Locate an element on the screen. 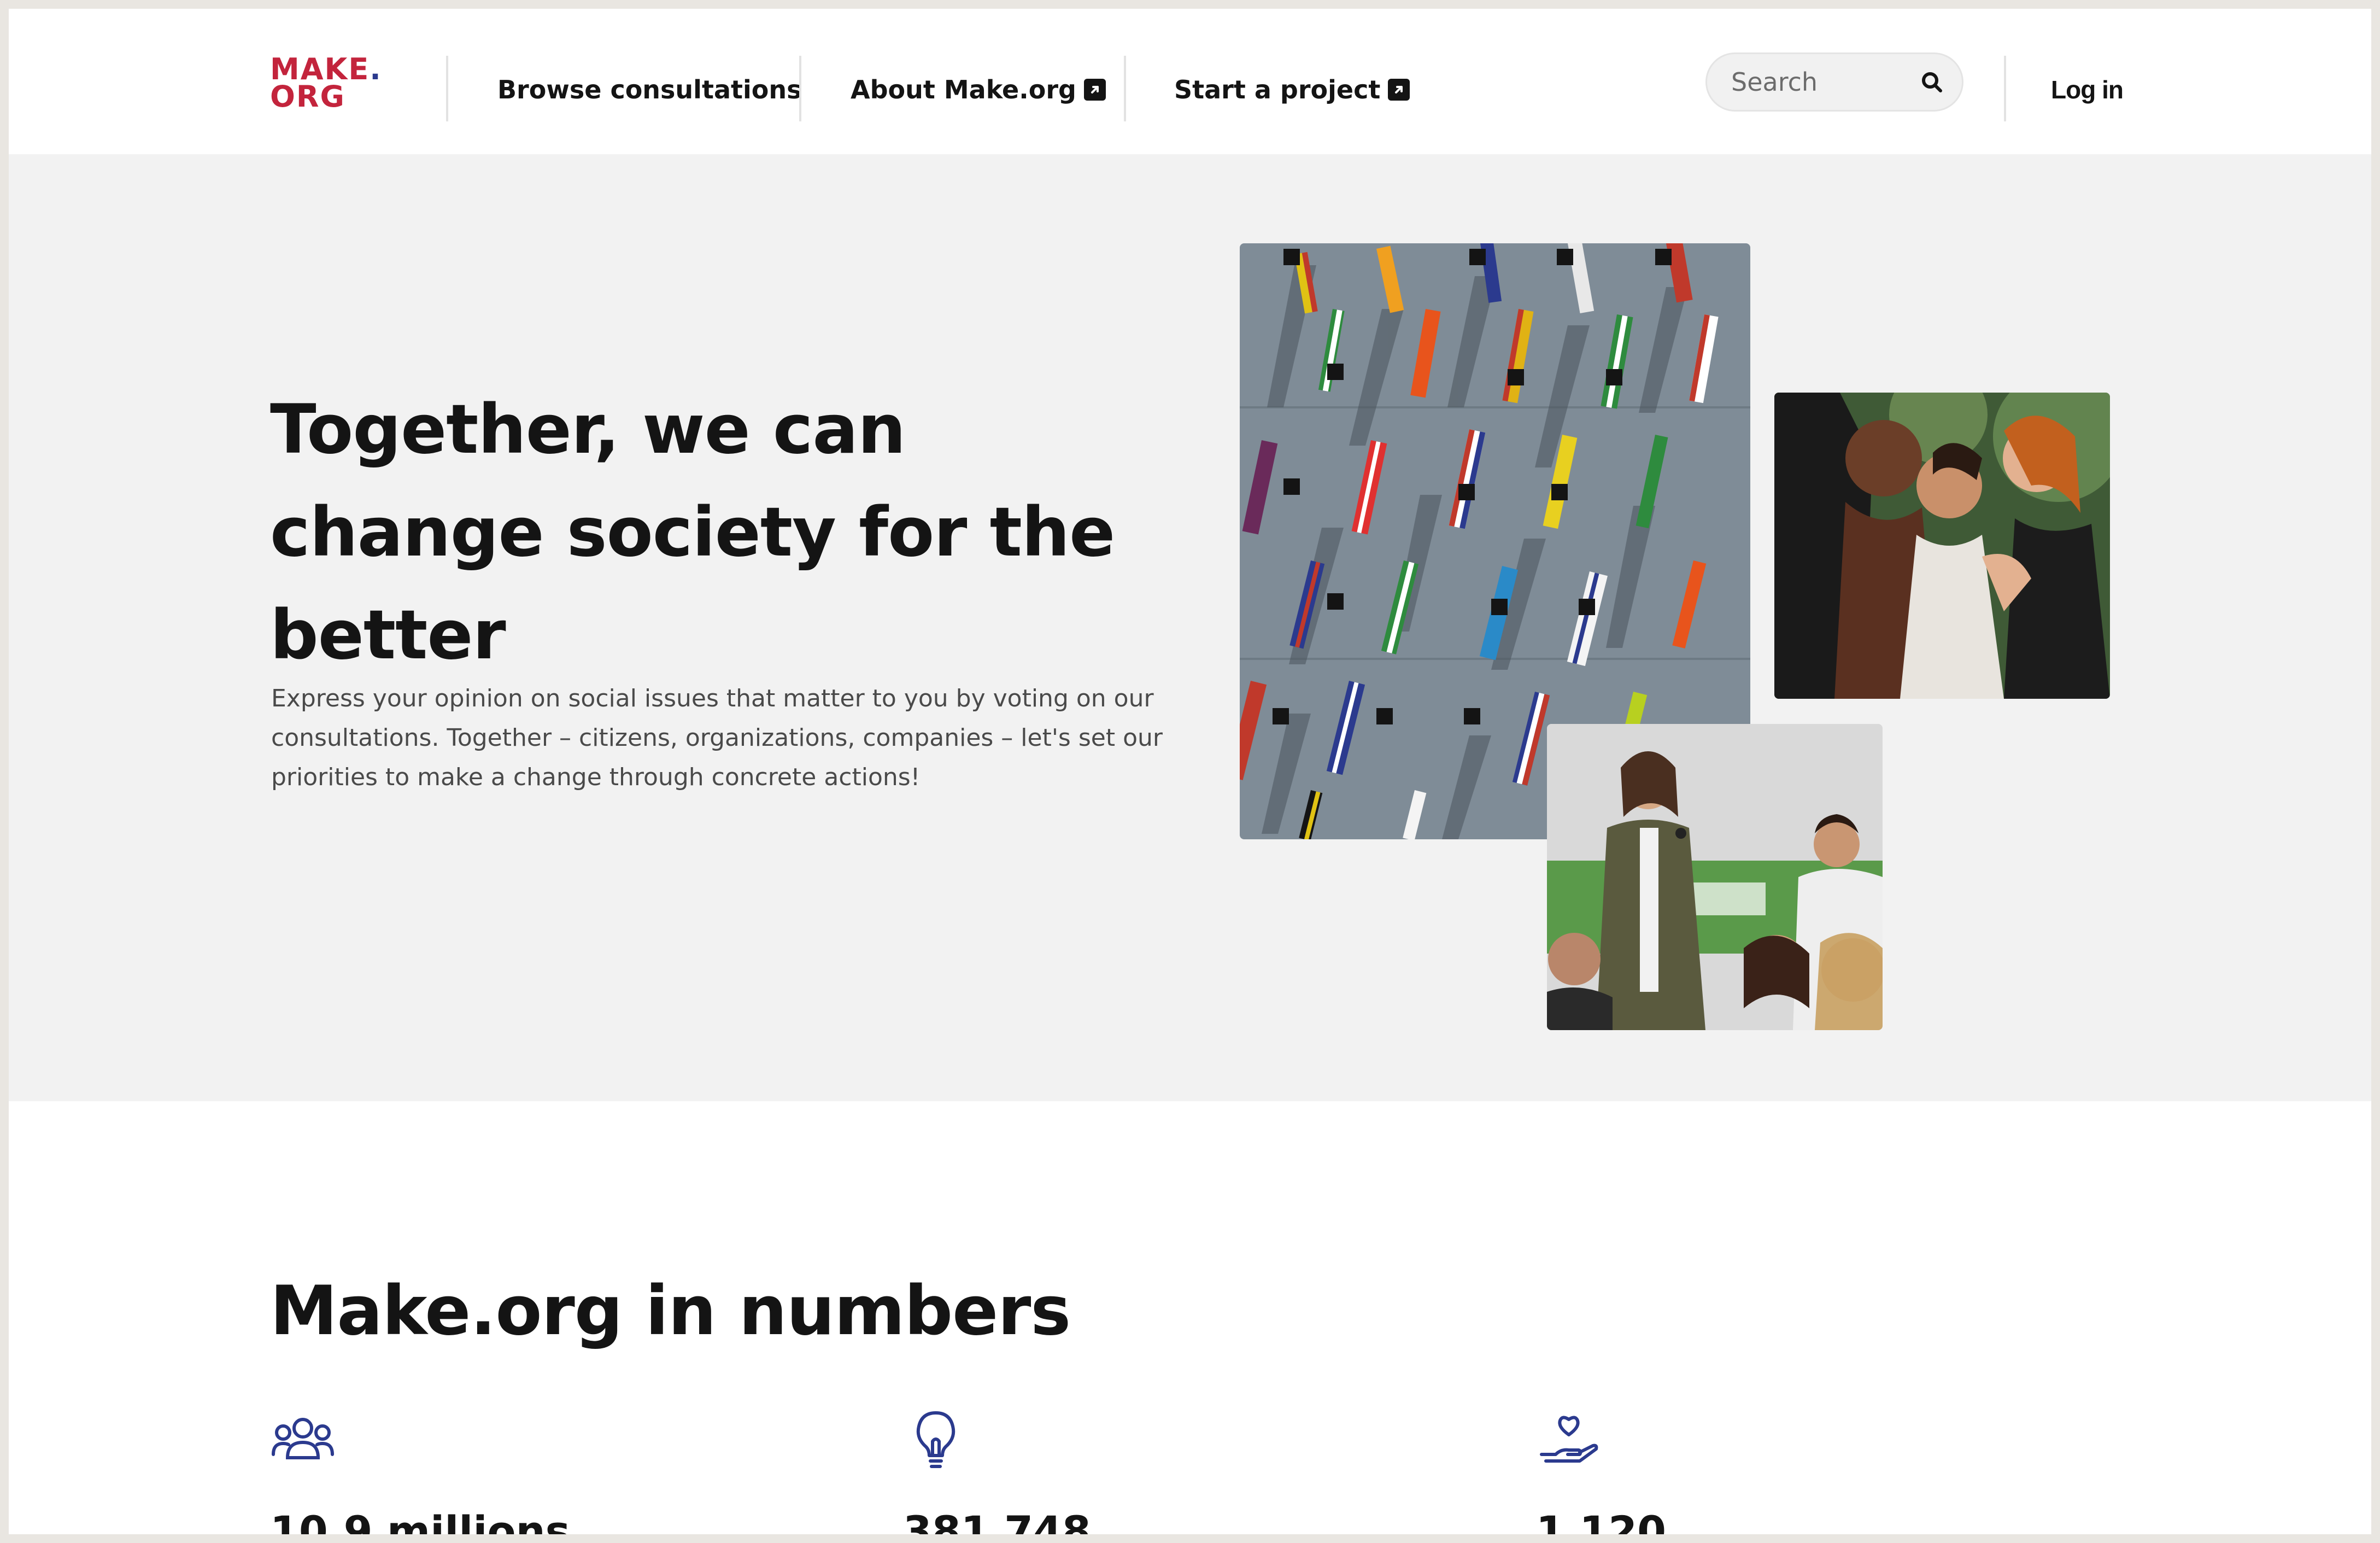 Image resolution: width=2380 pixels, height=1543 pixels. lightbulb-icon is located at coordinates (936, 1441).